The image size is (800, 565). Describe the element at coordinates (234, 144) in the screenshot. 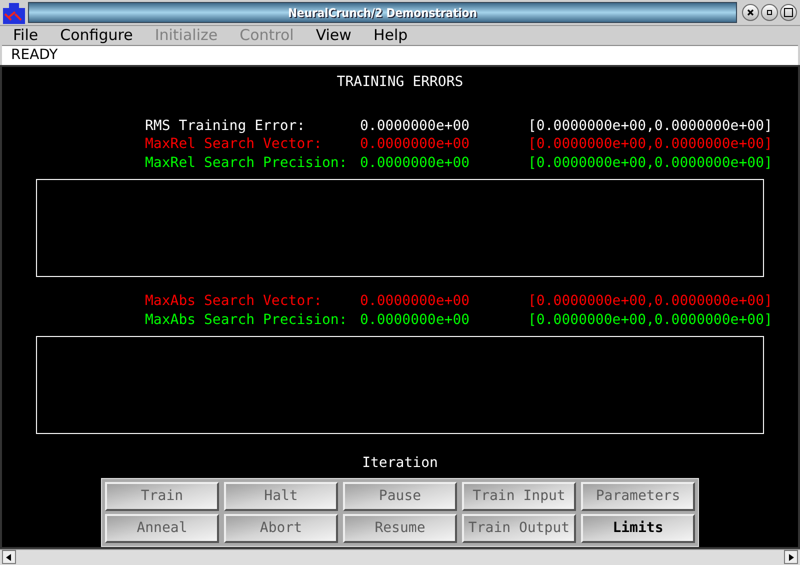

I see `error-label: MaxRel Search Vector:` at that location.